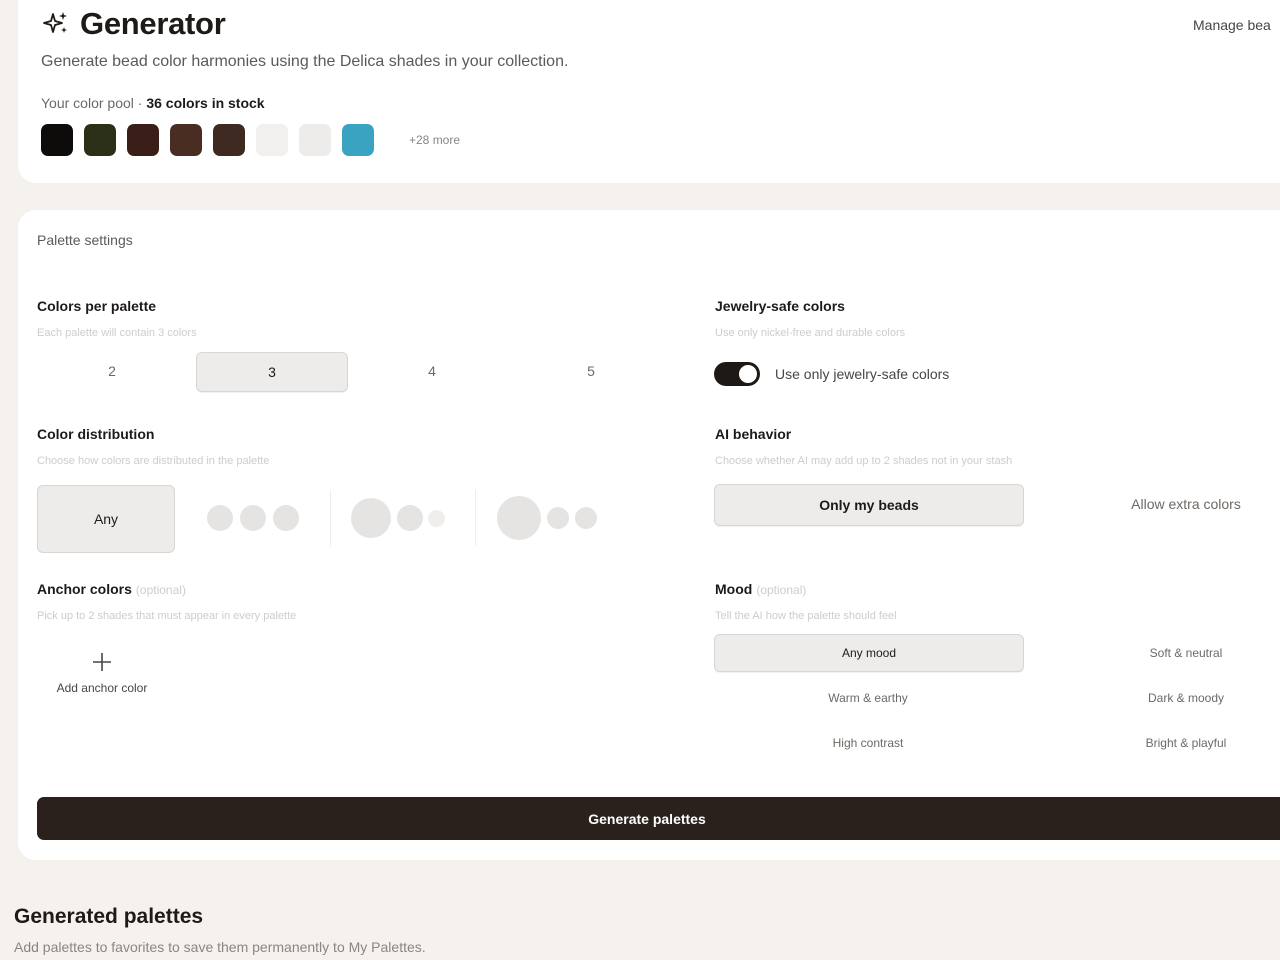 This screenshot has width=1280, height=960. What do you see at coordinates (84, 589) in the screenshot?
I see `anchor-colors-title: Anchor colors` at bounding box center [84, 589].